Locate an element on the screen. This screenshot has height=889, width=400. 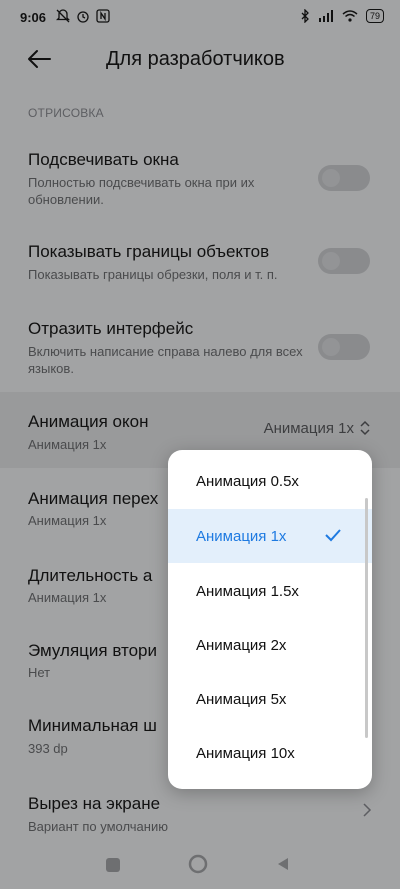
page-title: Для разработчиков is located at coordinates (195, 59).